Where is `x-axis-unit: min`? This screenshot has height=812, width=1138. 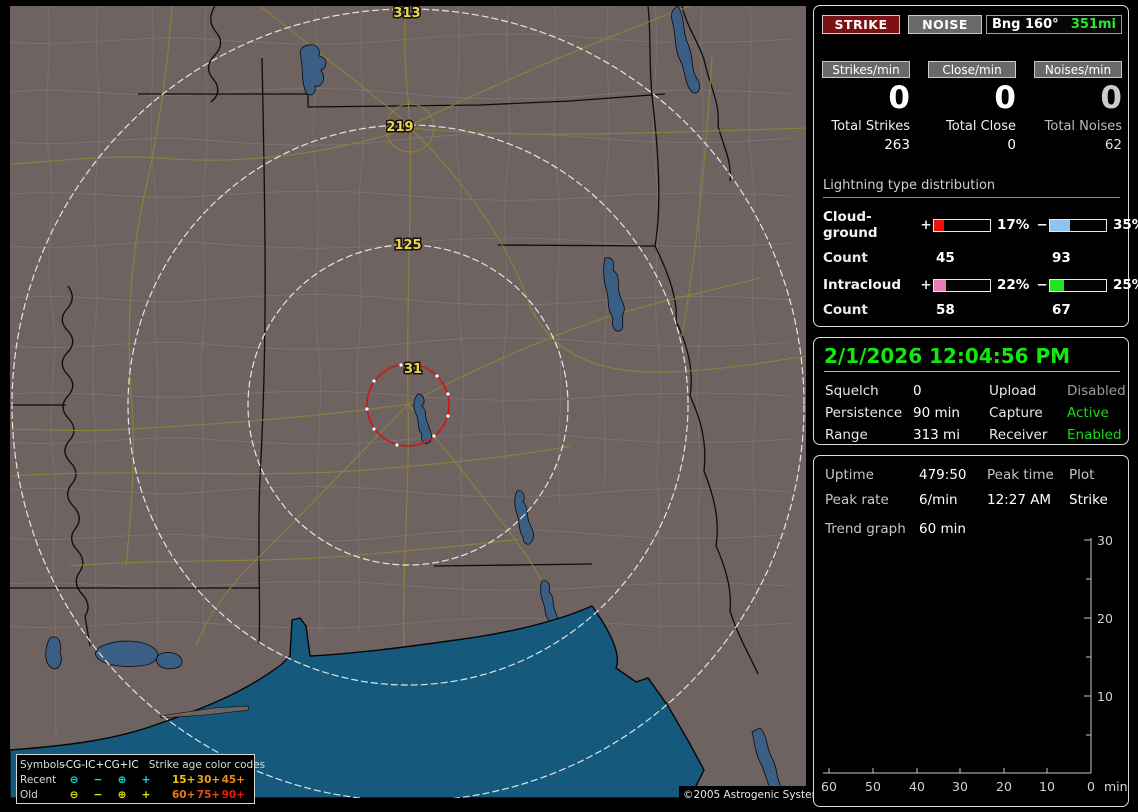
x-axis-unit: min is located at coordinates (1116, 786).